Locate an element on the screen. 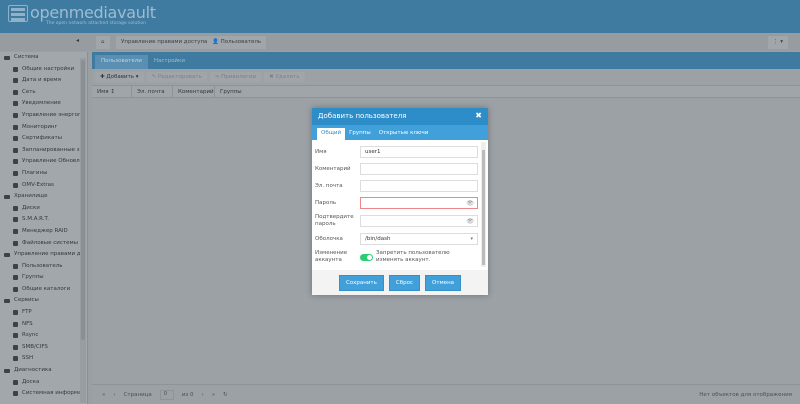  shell-select: /bin/dash ▾ is located at coordinates (419, 239).